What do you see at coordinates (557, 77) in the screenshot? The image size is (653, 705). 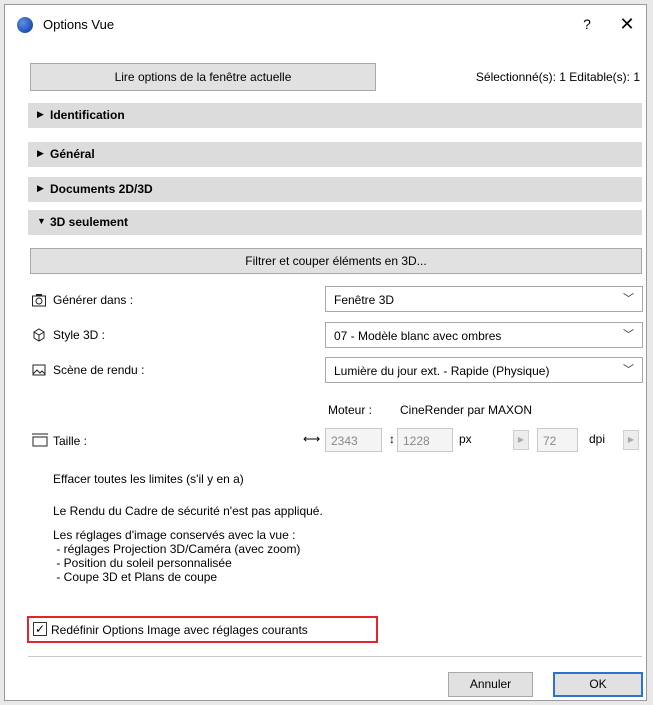 I see `selection-info: Sélectionné(s): 1 Editable(s): 1` at bounding box center [557, 77].